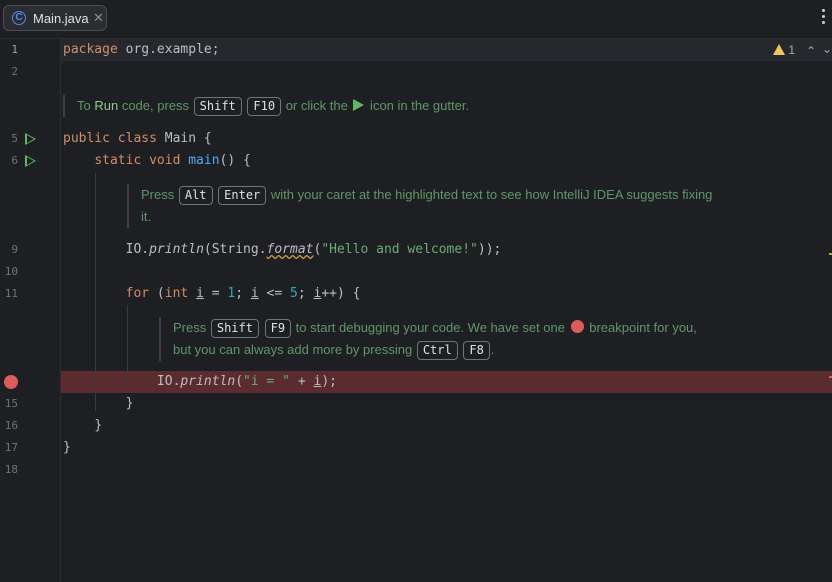 The width and height of the screenshot is (832, 582). Describe the element at coordinates (19, 18) in the screenshot. I see `java-class-icon: C` at that location.